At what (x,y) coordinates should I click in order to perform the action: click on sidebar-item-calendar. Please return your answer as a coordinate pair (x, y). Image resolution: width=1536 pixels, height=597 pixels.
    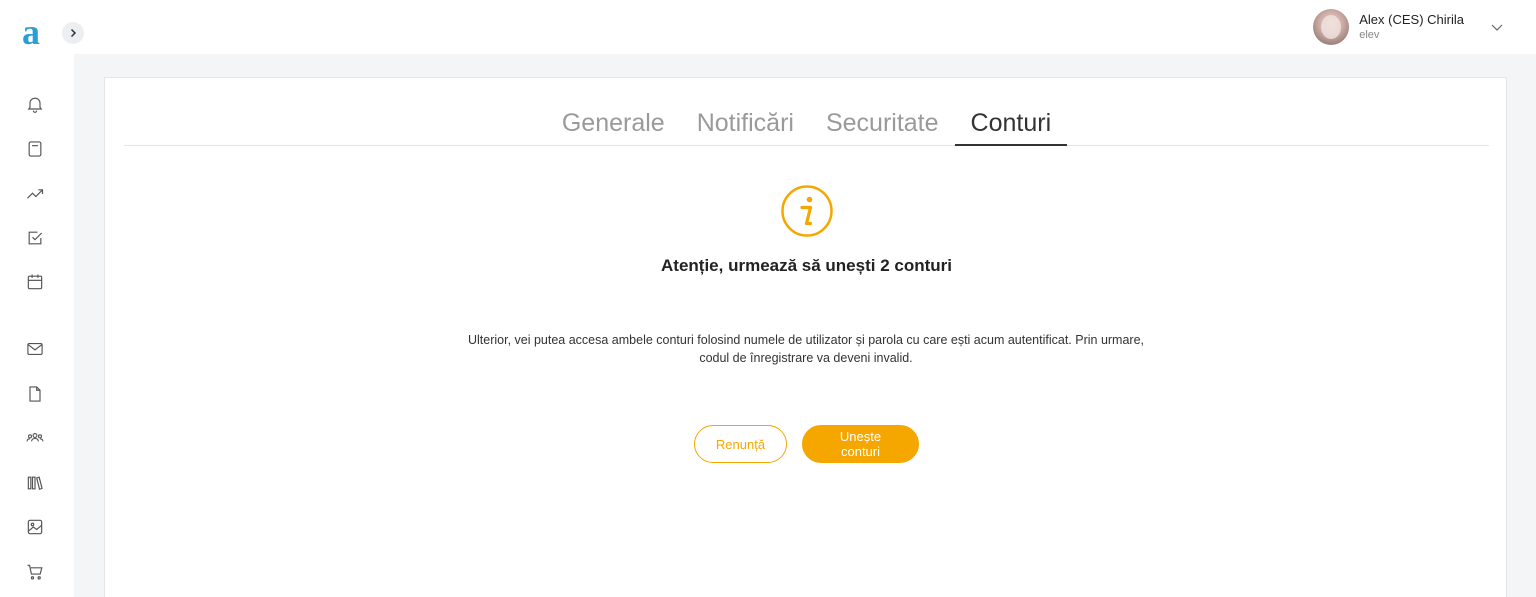
    Looking at the image, I should click on (35, 282).